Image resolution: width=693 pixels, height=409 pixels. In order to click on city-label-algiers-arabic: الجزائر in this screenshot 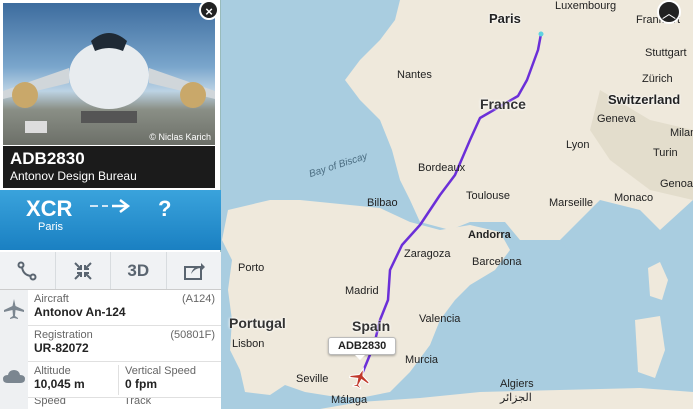, I will do `click(516, 398)`.